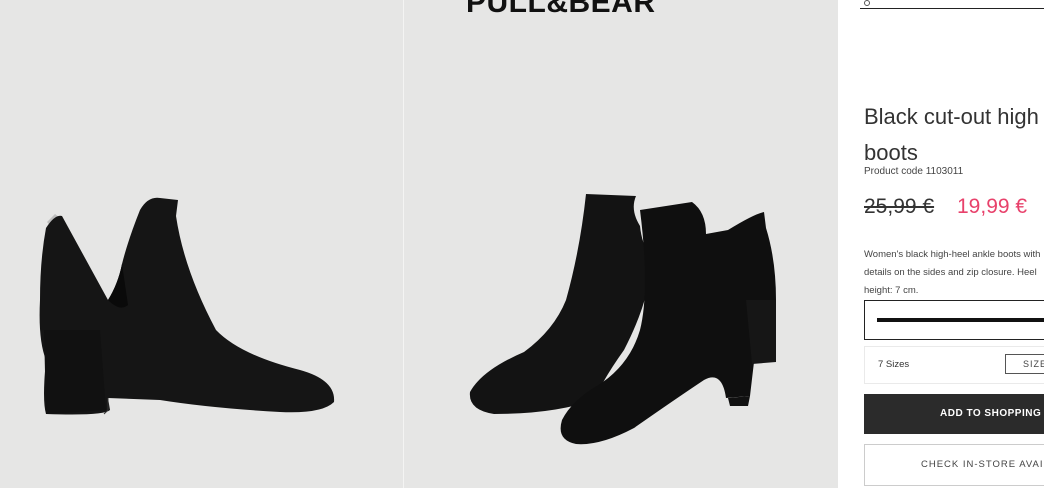  Describe the element at coordinates (954, 134) in the screenshot. I see `product-title: Black cut-out high ankle boots` at that location.